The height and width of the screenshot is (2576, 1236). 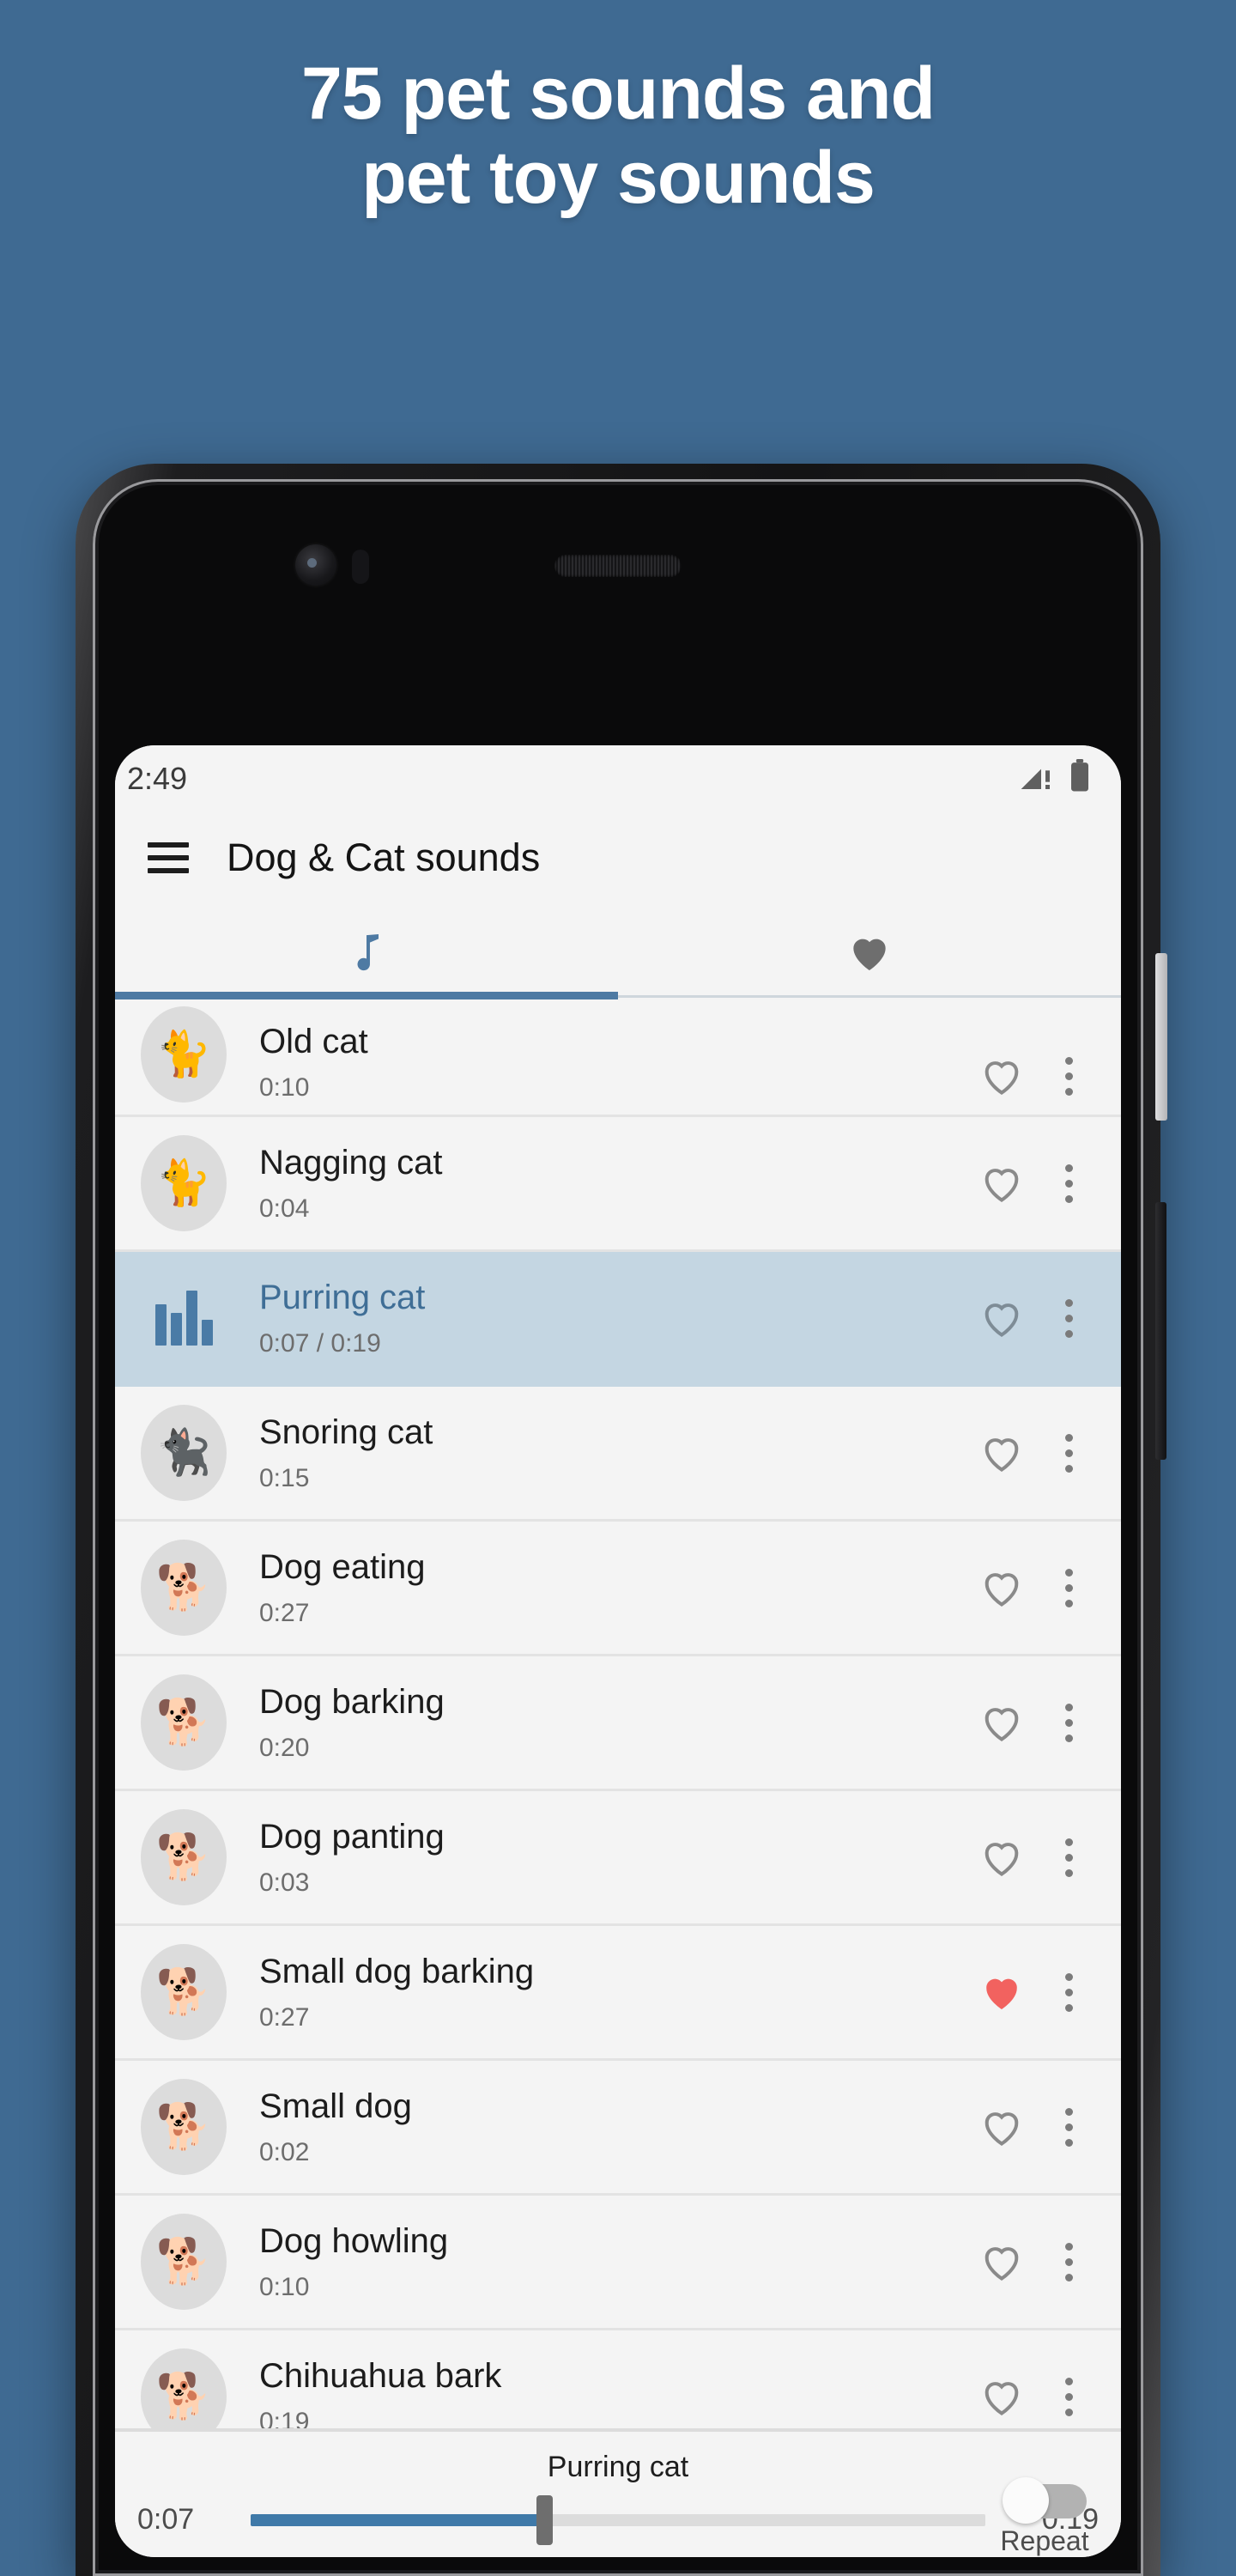 I want to click on list-item: 🐕 Dog howling 0:10, so click(x=618, y=2263).